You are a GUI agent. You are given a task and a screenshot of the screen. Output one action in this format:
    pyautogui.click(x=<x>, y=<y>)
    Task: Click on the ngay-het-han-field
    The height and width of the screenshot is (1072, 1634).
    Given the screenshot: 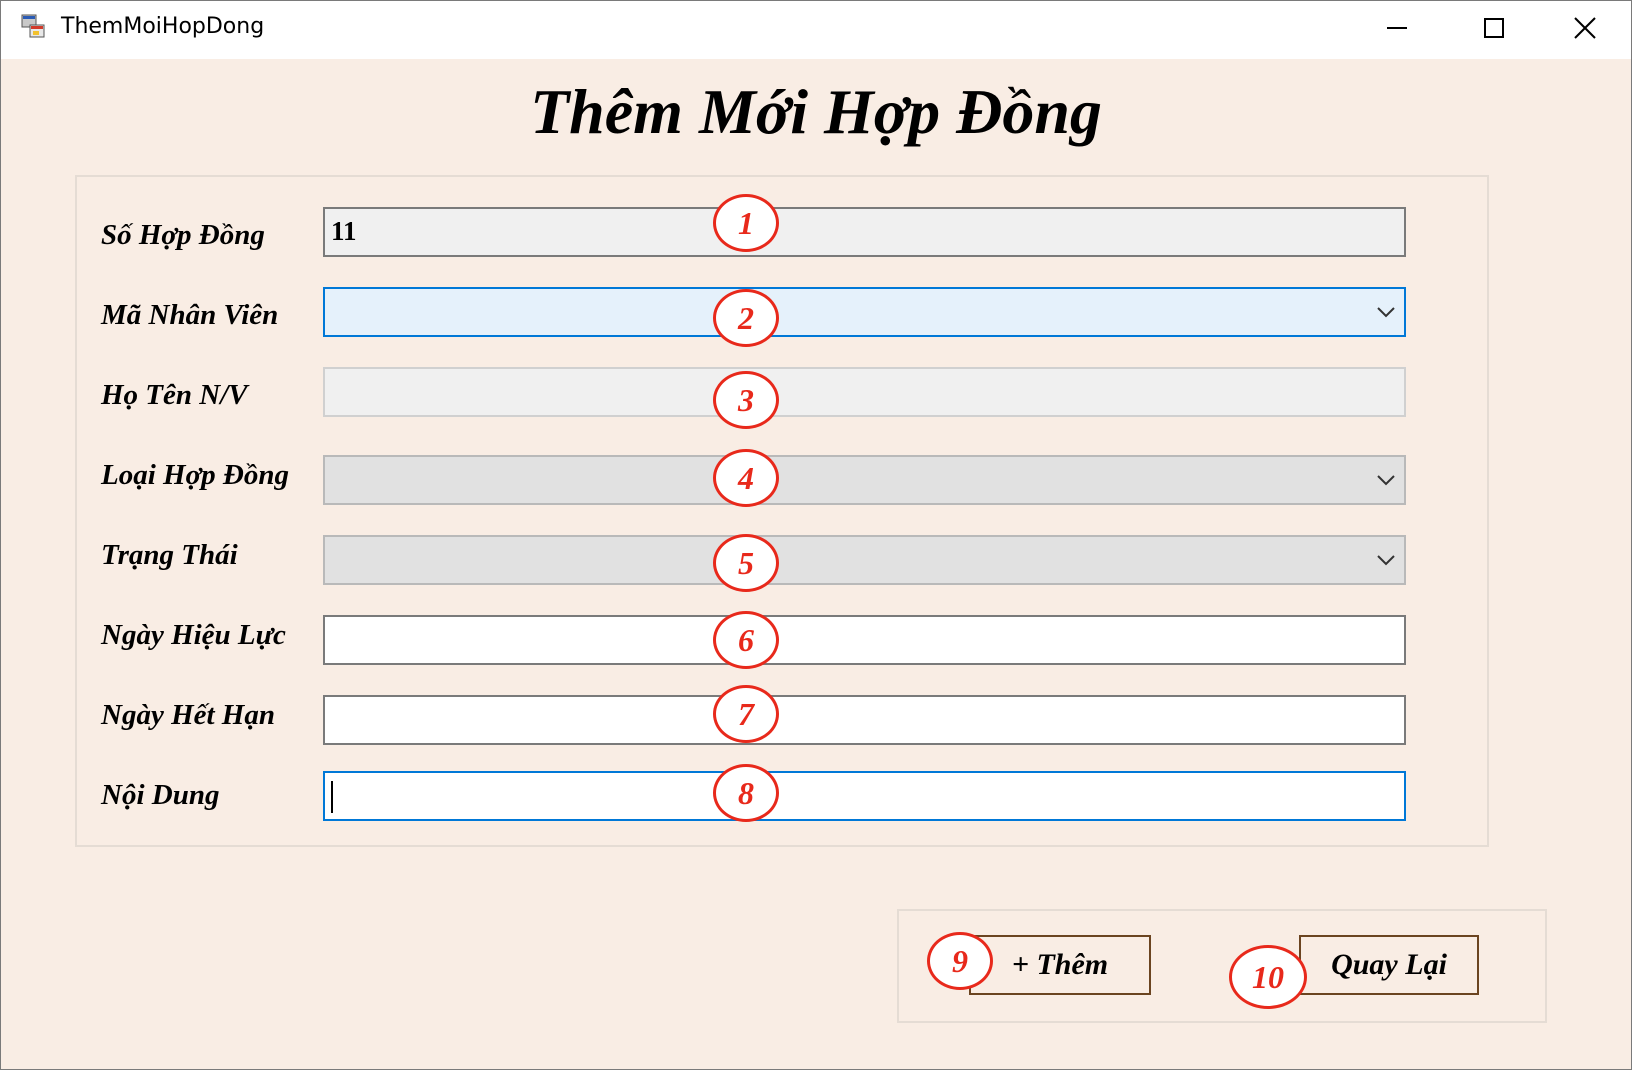 What is the action you would take?
    pyautogui.click(x=864, y=720)
    